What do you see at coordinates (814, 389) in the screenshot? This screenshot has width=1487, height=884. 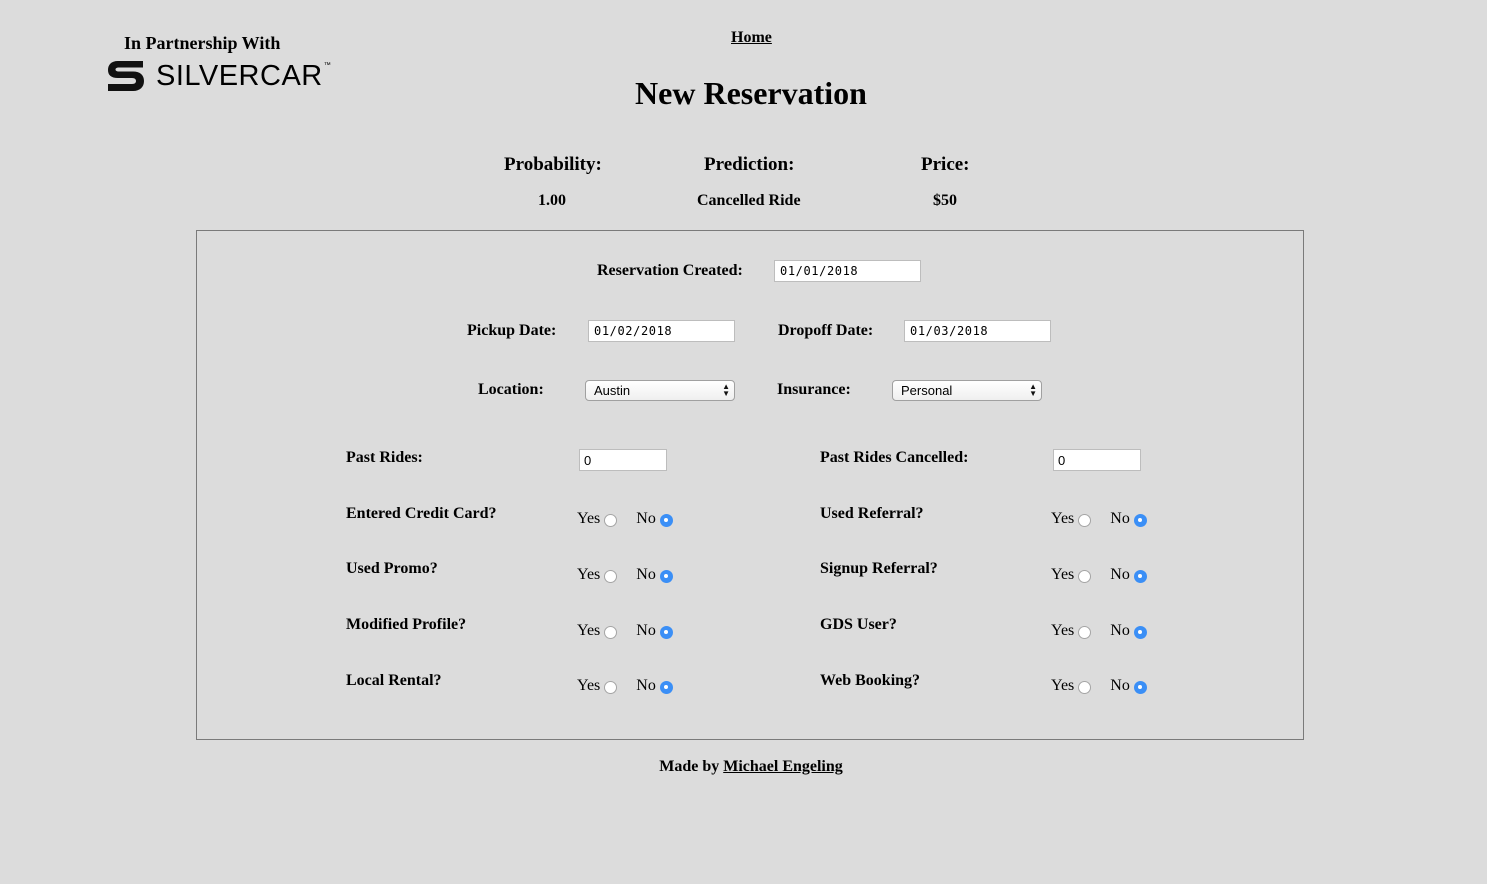 I see `insurance-label: Insurance:` at bounding box center [814, 389].